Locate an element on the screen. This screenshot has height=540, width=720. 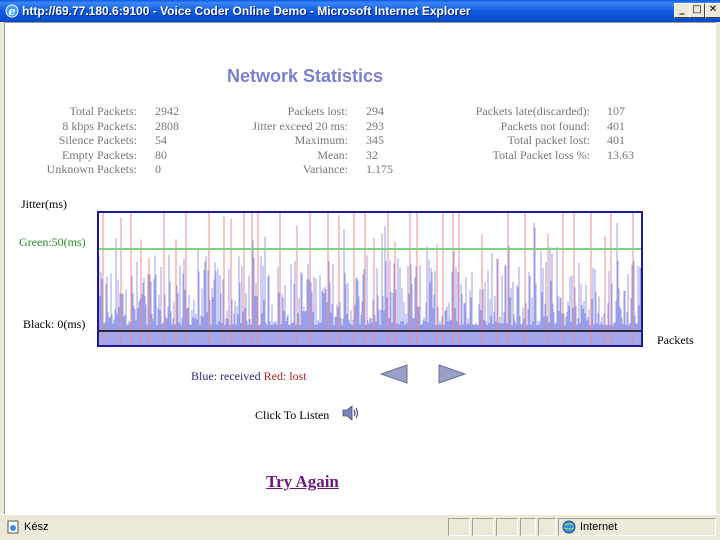
stat-label: Variance: is located at coordinates (325, 169).